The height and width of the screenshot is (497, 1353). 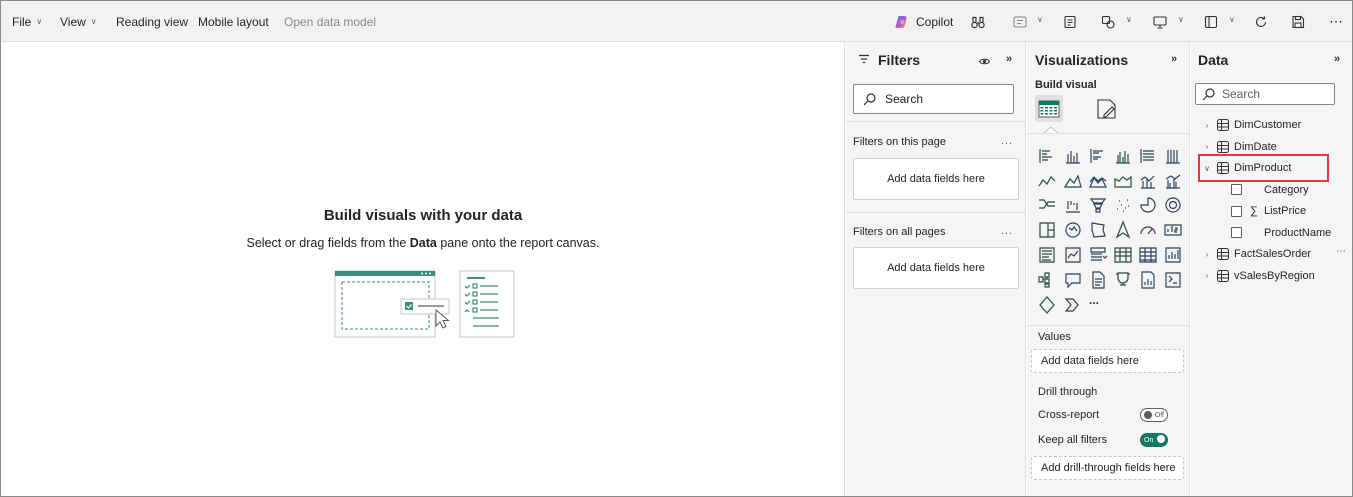 I want to click on azure-map-icon, so click(x=1123, y=230).